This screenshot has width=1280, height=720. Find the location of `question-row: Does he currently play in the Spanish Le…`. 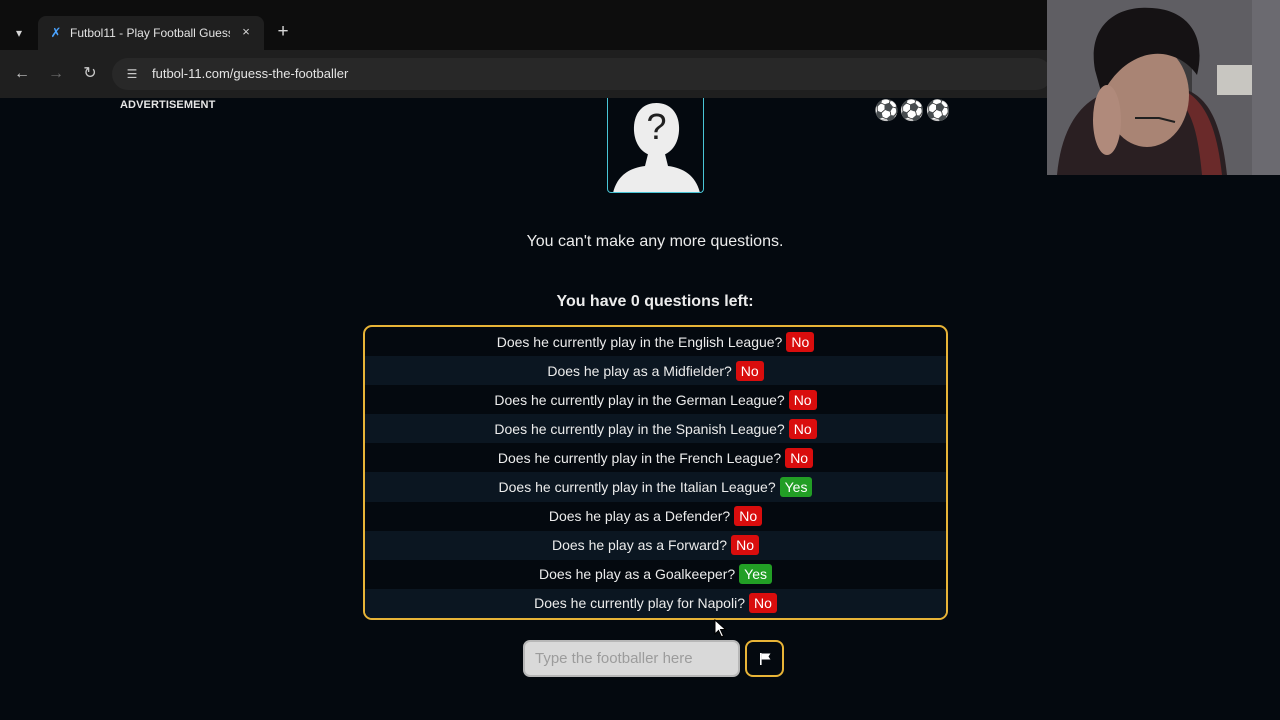

question-row: Does he currently play in the Spanish Le… is located at coordinates (655, 429).